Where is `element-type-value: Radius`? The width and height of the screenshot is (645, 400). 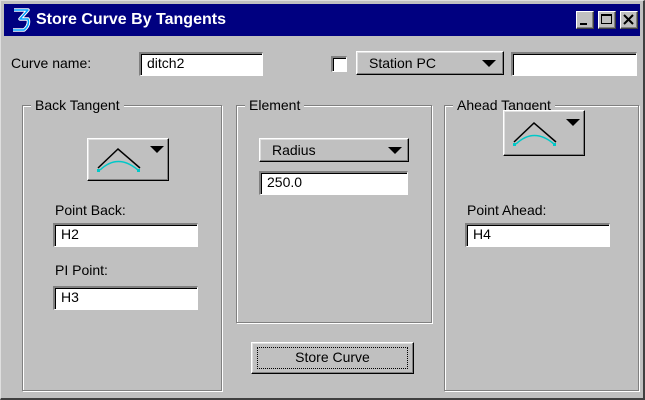 element-type-value: Radius is located at coordinates (294, 150).